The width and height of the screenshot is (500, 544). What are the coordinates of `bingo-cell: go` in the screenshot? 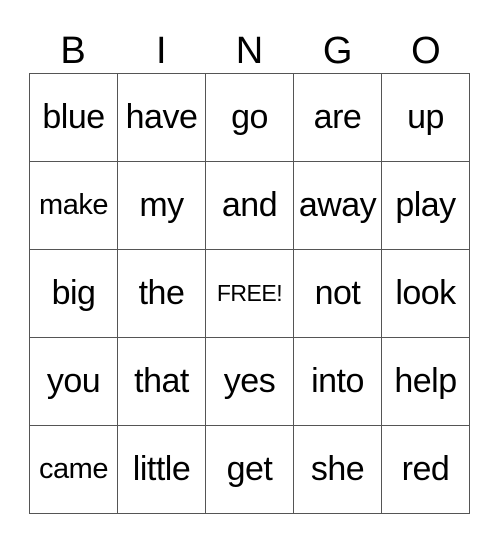 It's located at (250, 118).